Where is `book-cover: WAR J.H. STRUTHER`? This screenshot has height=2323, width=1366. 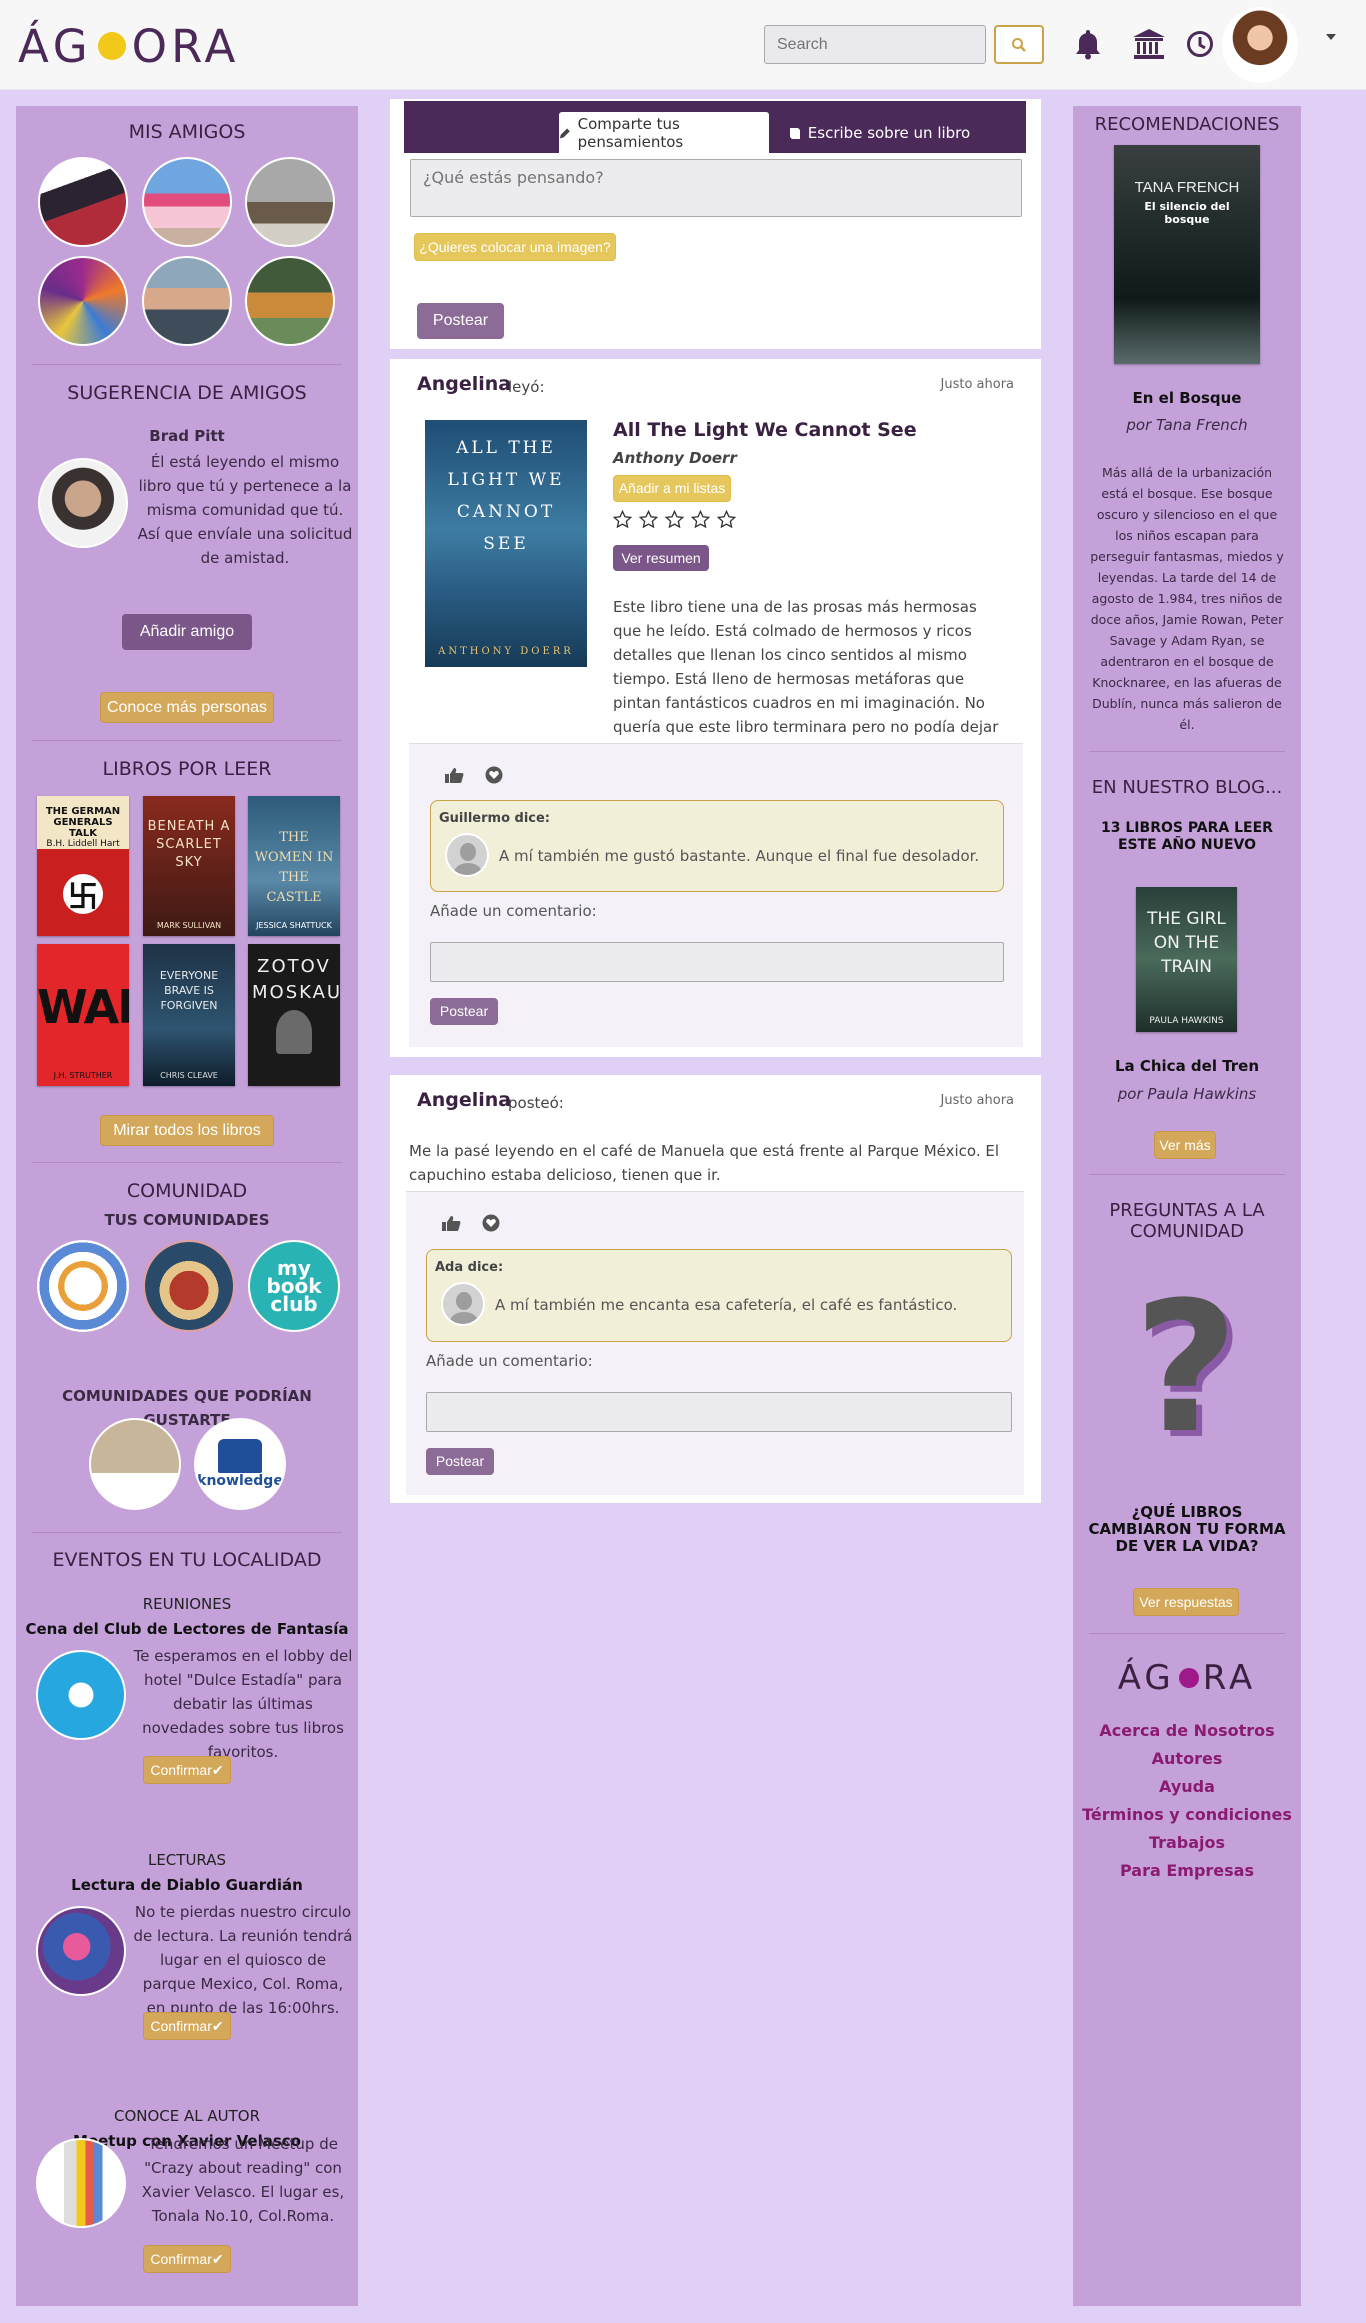 book-cover: WAR J.H. STRUTHER is located at coordinates (83, 1015).